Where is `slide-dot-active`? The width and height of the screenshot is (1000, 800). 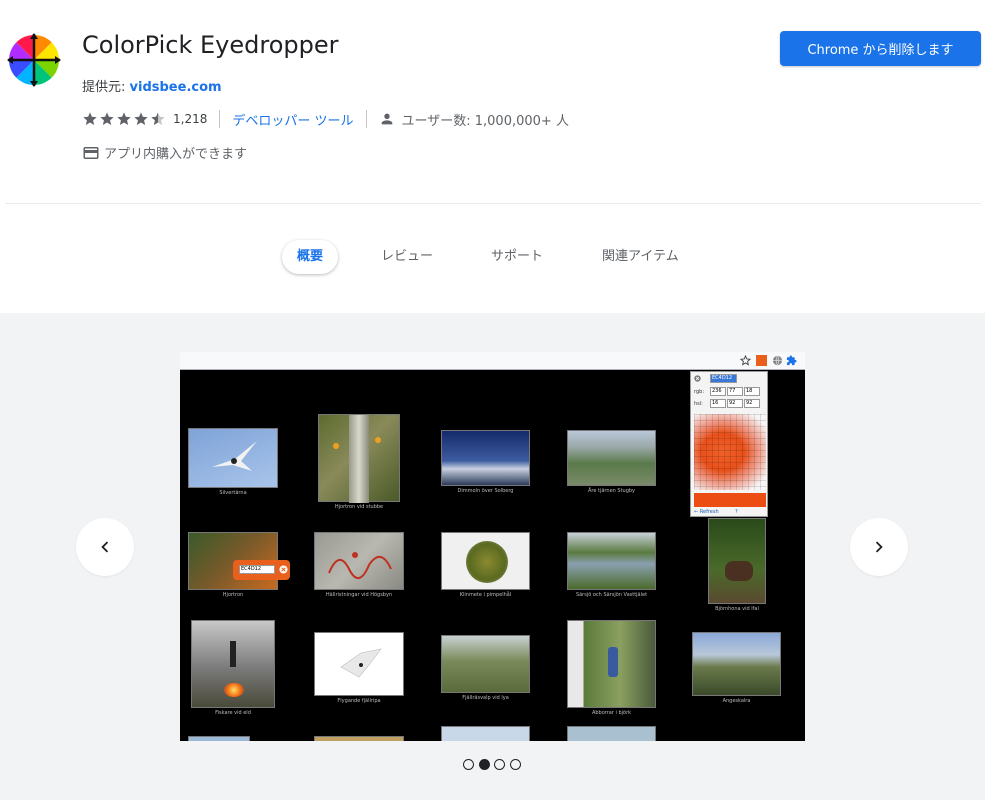
slide-dot-active is located at coordinates (484, 764).